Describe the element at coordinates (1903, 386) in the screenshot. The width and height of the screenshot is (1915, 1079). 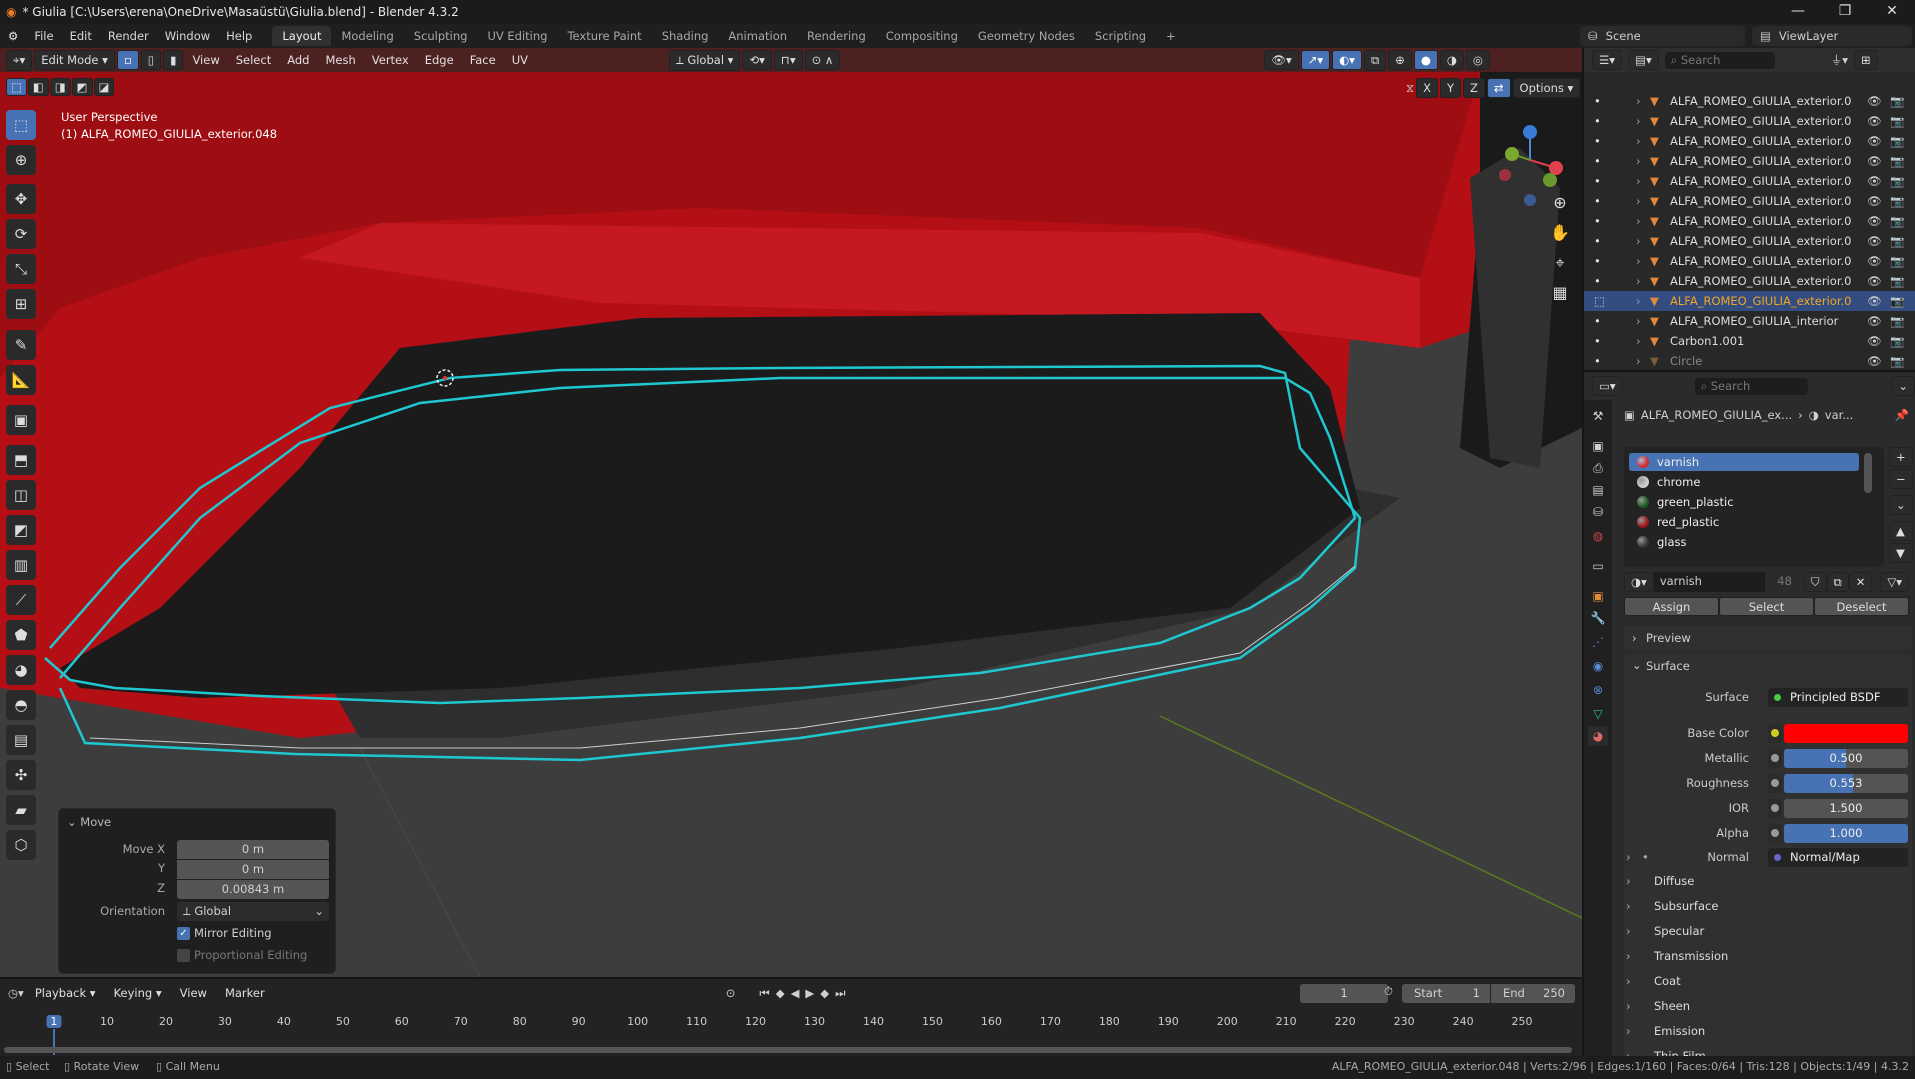
I see `options-chevron-icon: ⌄` at that location.